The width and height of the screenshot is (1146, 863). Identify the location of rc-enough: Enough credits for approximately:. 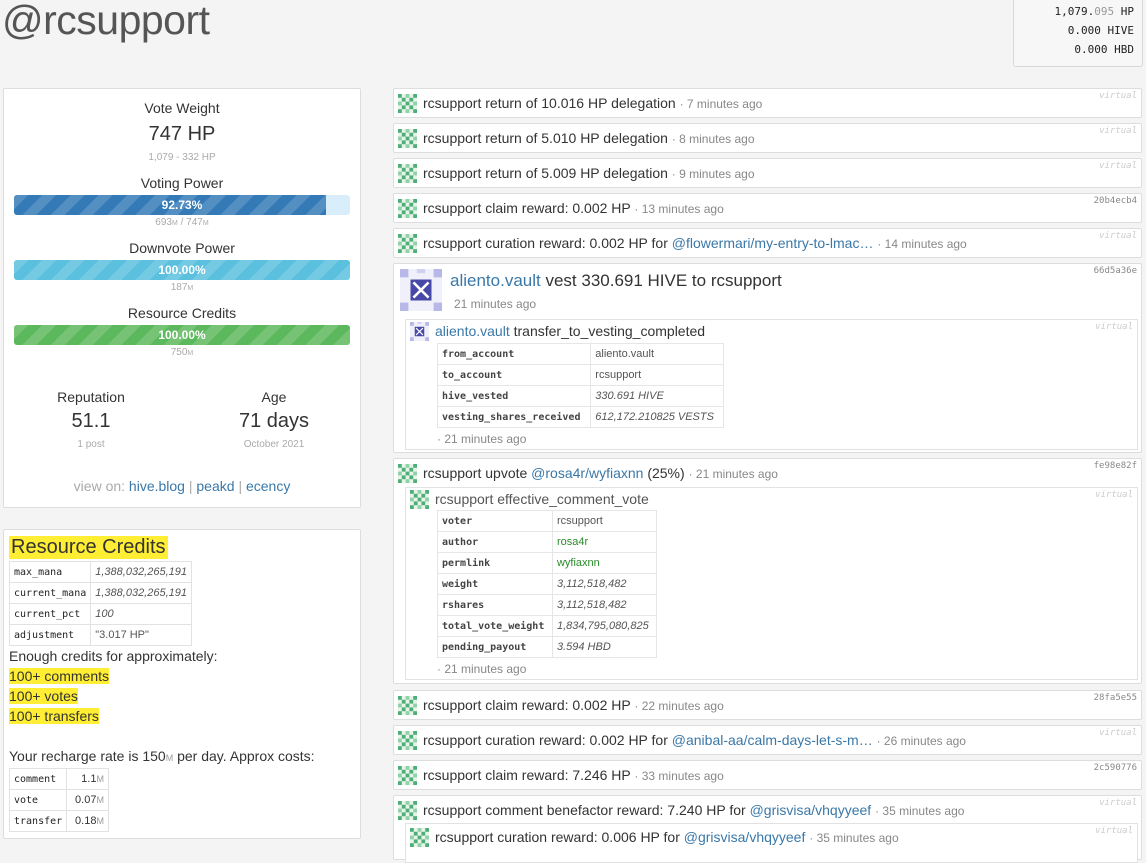
(113, 656).